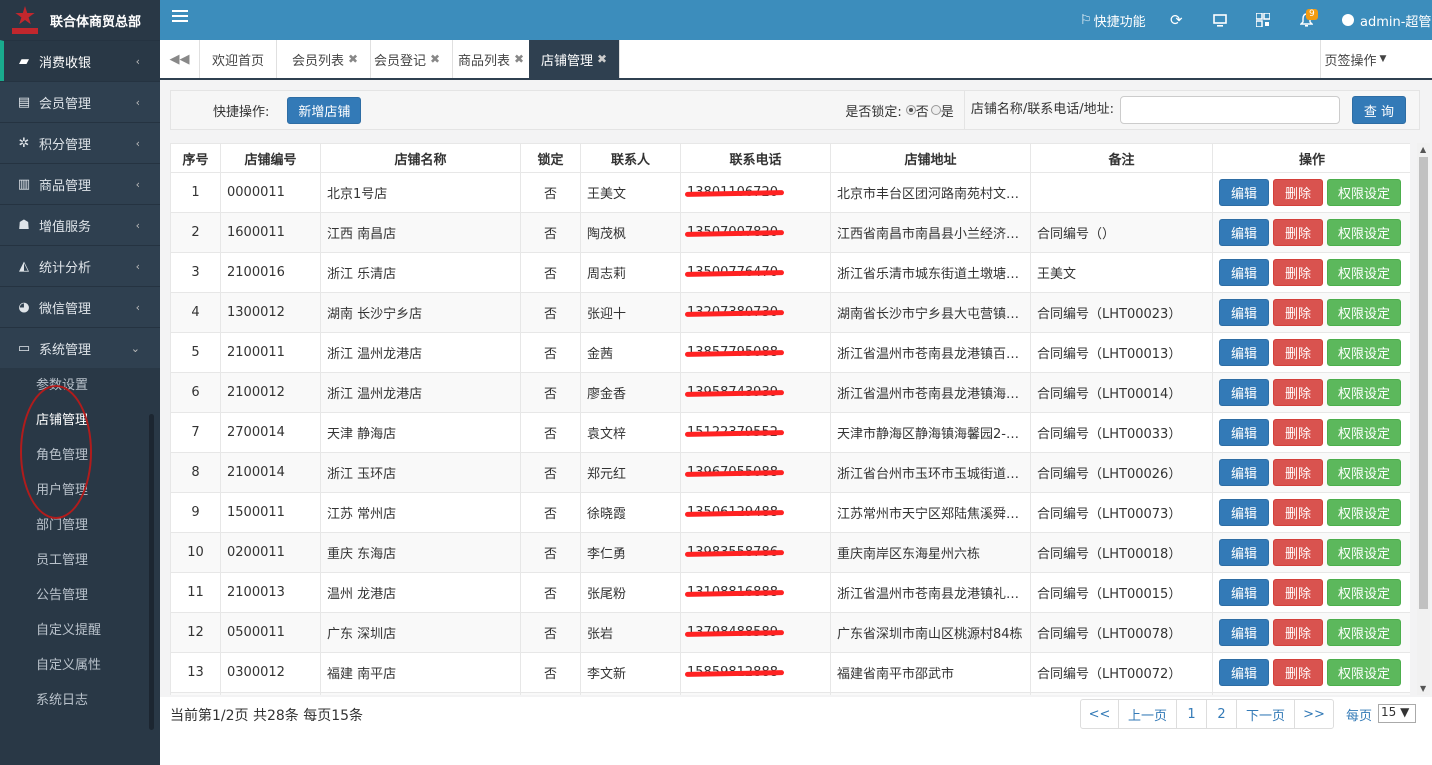  I want to click on lock-no-radio, so click(910, 110).